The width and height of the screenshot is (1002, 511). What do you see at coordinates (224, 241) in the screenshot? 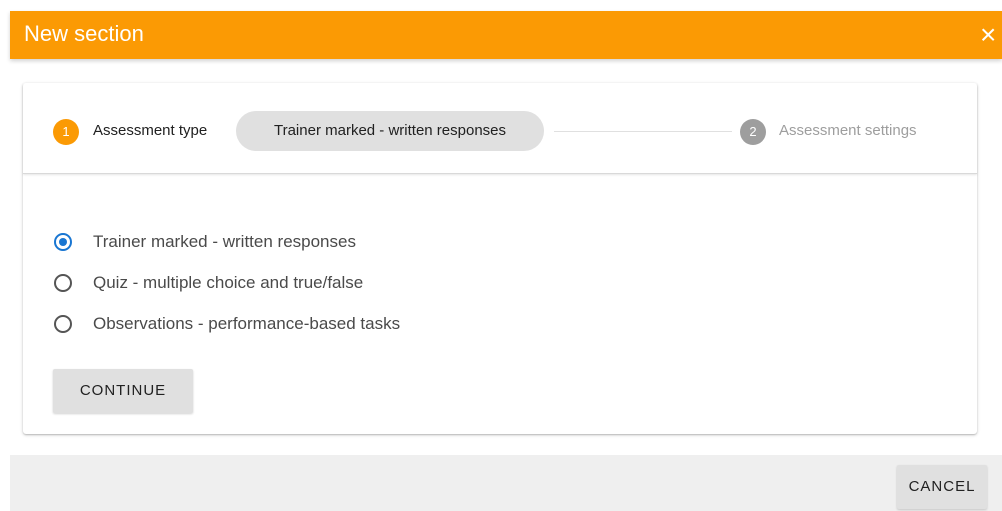
I see `option-label: Trainer marked - written responses` at bounding box center [224, 241].